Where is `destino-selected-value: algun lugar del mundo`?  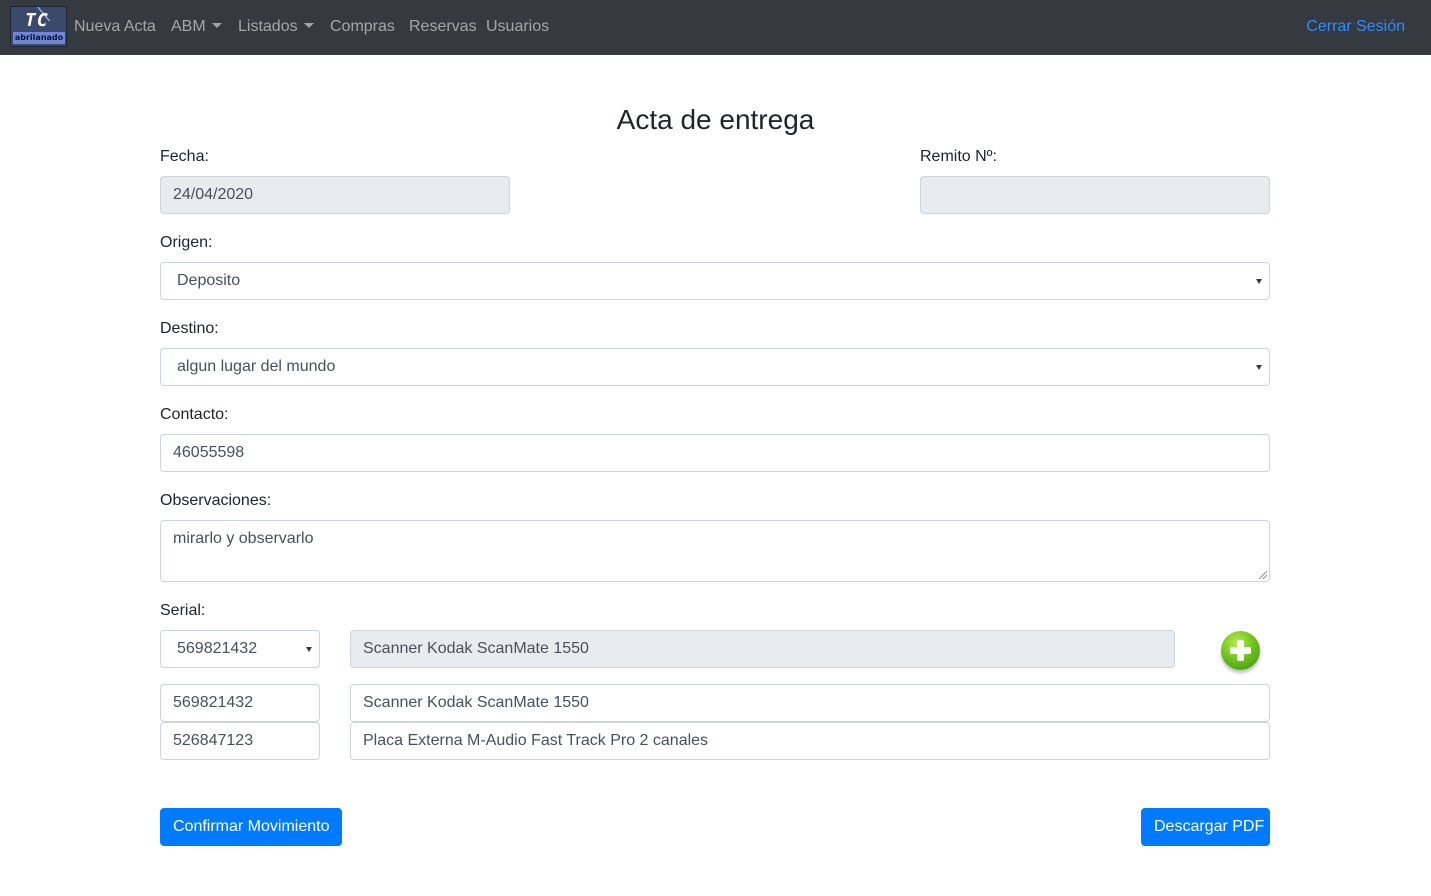 destino-selected-value: algun lugar del mundo is located at coordinates (256, 366).